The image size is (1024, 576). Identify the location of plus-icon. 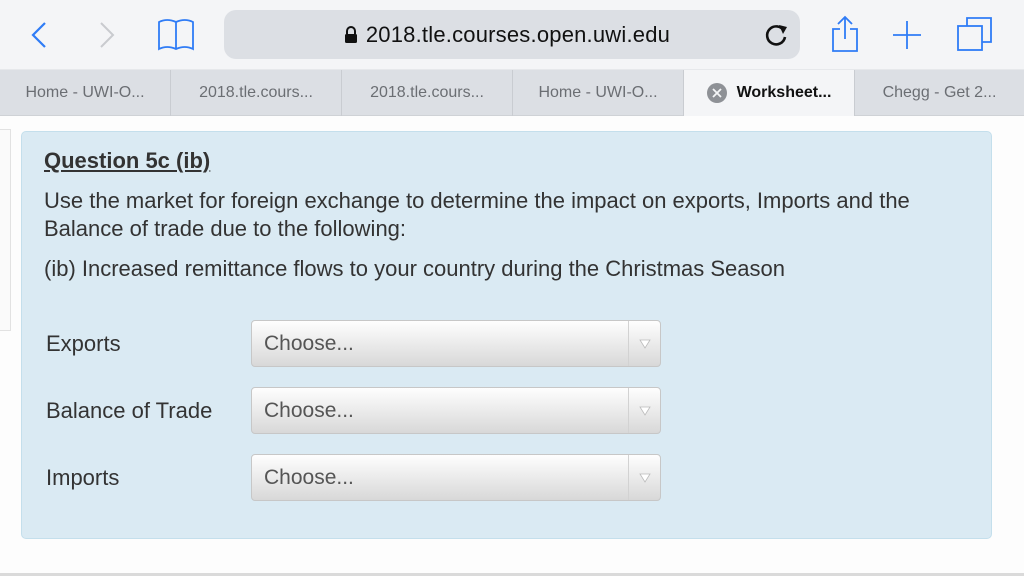
(907, 35).